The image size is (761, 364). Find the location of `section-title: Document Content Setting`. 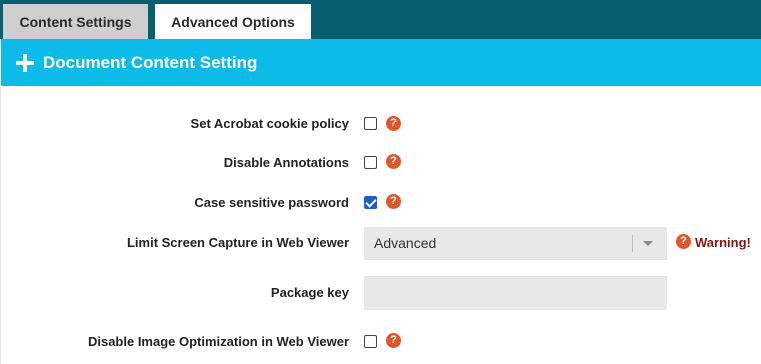

section-title: Document Content Setting is located at coordinates (150, 62).